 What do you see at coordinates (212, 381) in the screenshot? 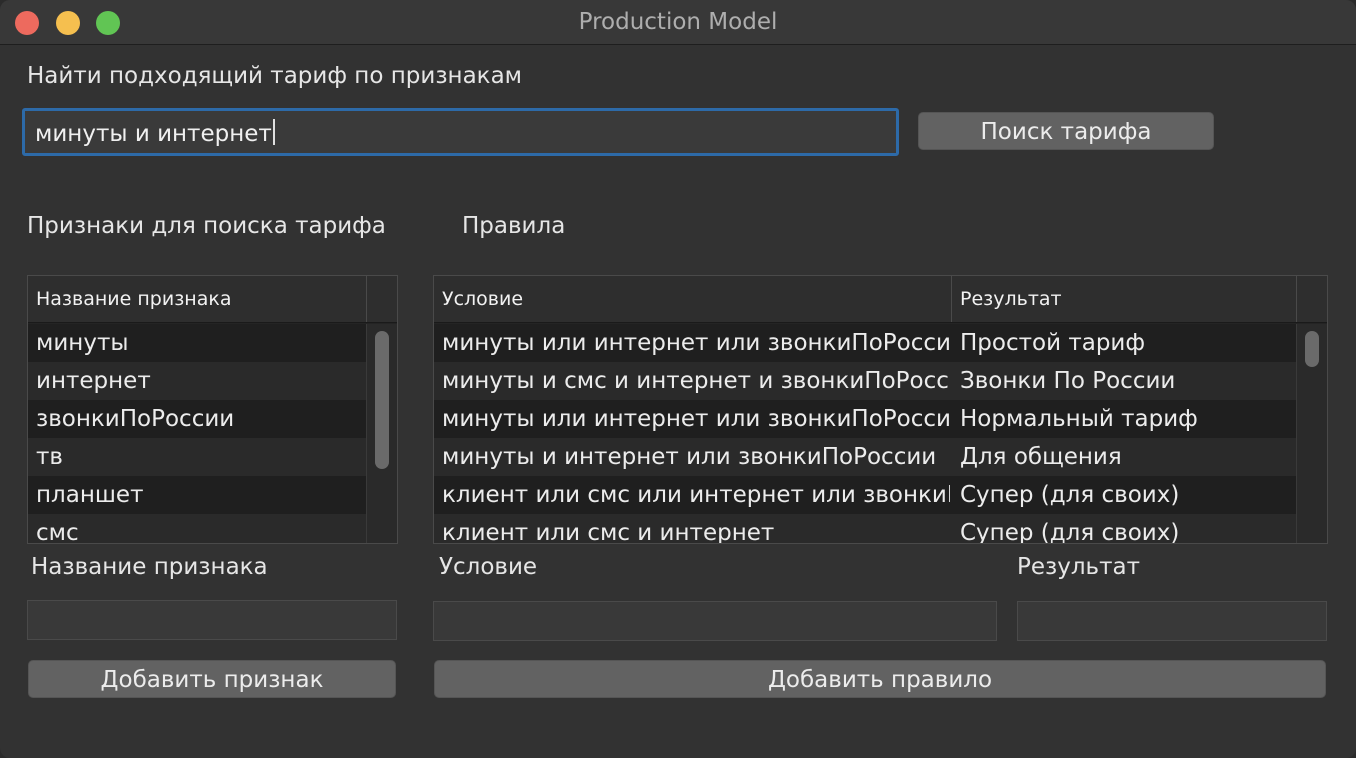
I see `list-item: интернет` at bounding box center [212, 381].